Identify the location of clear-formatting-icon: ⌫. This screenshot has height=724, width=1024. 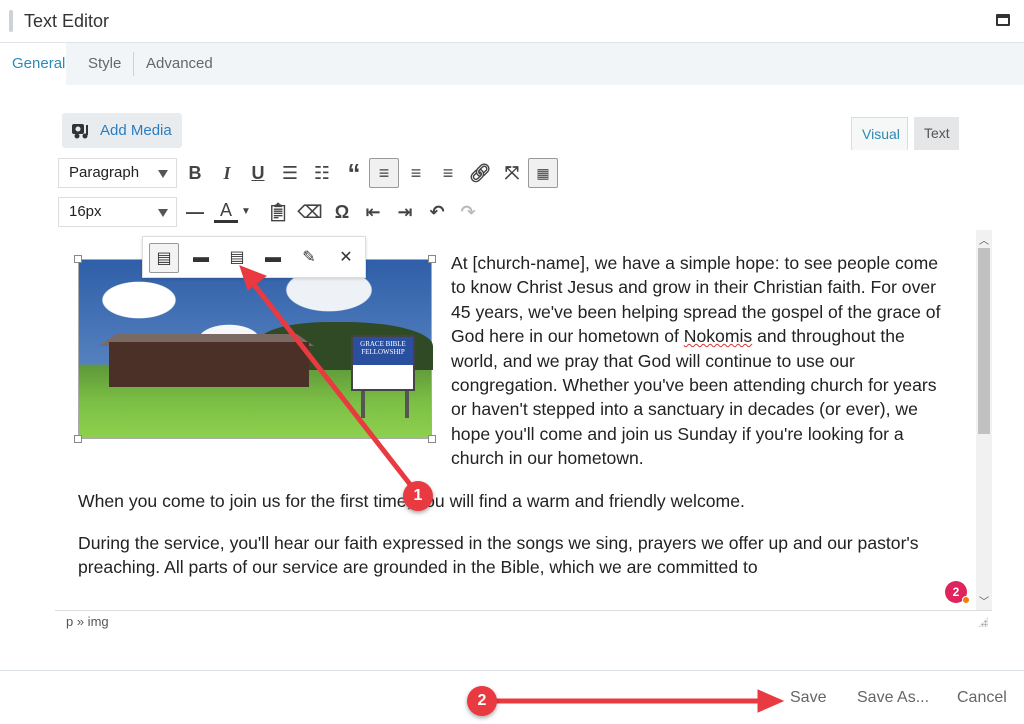
(310, 212).